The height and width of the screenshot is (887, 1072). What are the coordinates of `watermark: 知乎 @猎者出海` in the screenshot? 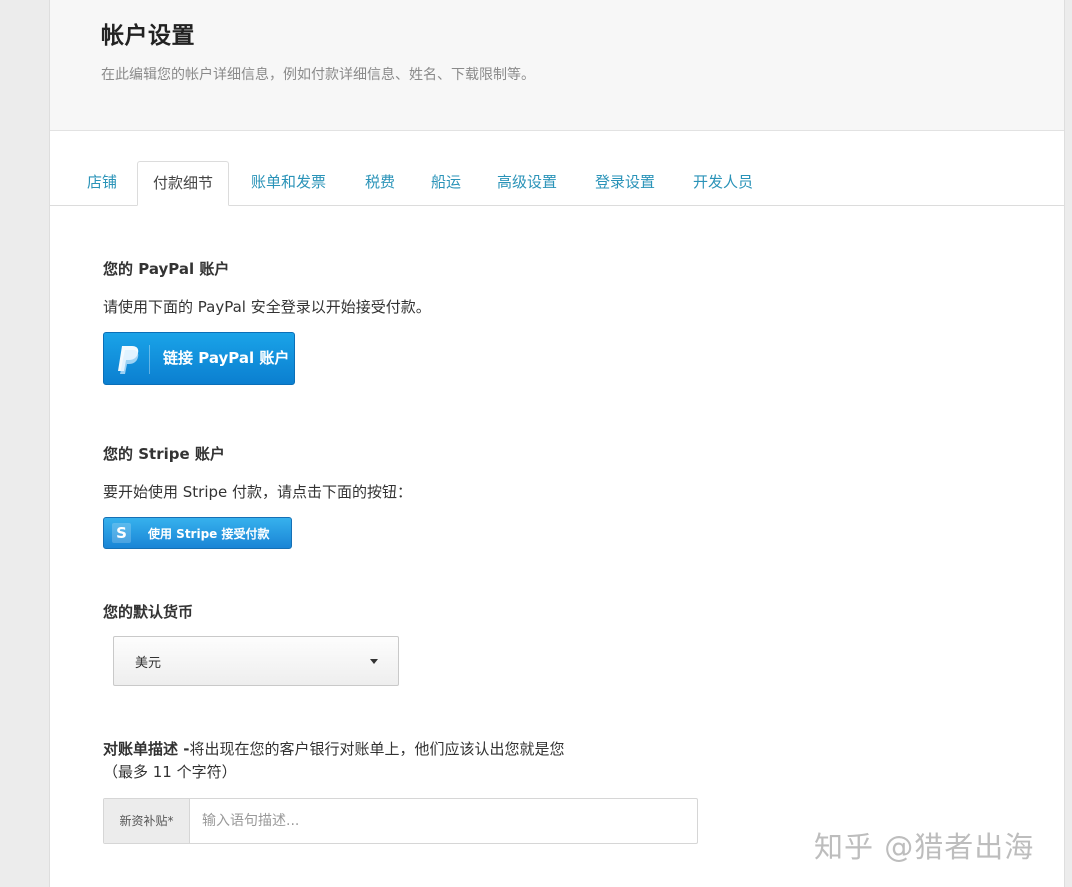 It's located at (924, 847).